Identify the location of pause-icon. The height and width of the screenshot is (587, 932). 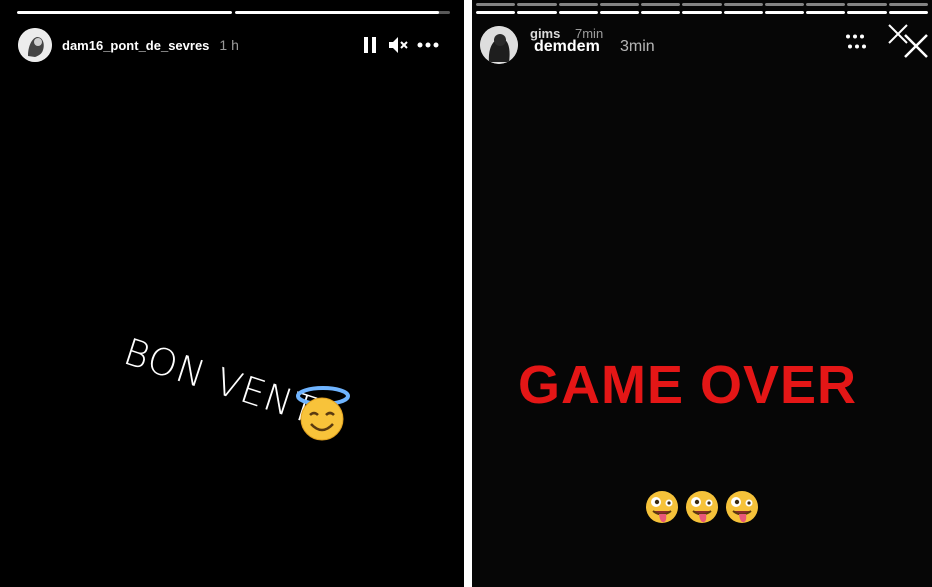
(370, 45).